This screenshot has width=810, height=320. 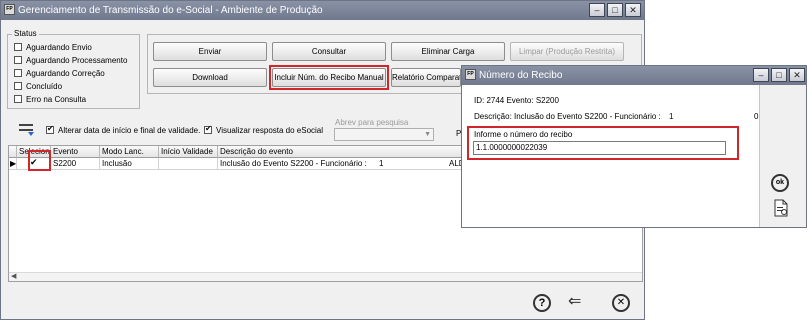 I want to click on row-inicio-cell, so click(x=188, y=164).